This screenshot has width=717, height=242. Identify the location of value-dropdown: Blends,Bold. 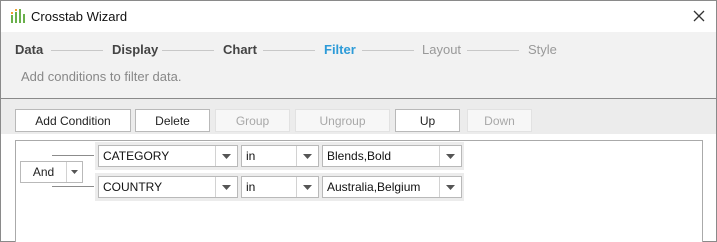
(392, 156).